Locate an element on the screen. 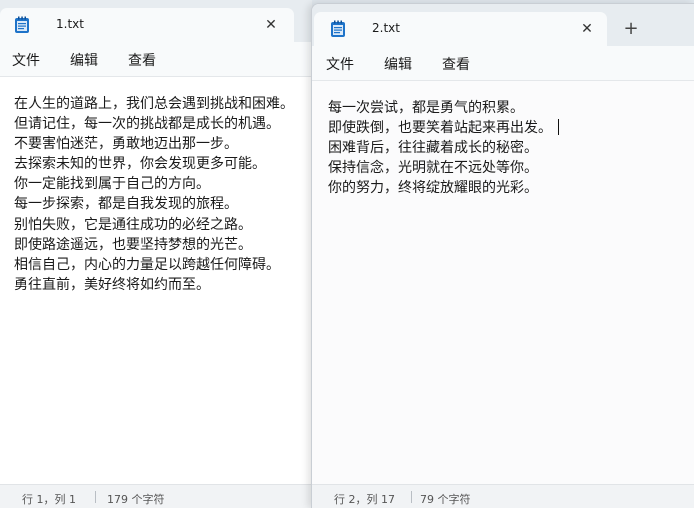  text-line: 勇往直前，美好终将如约而至。 is located at coordinates (112, 284).